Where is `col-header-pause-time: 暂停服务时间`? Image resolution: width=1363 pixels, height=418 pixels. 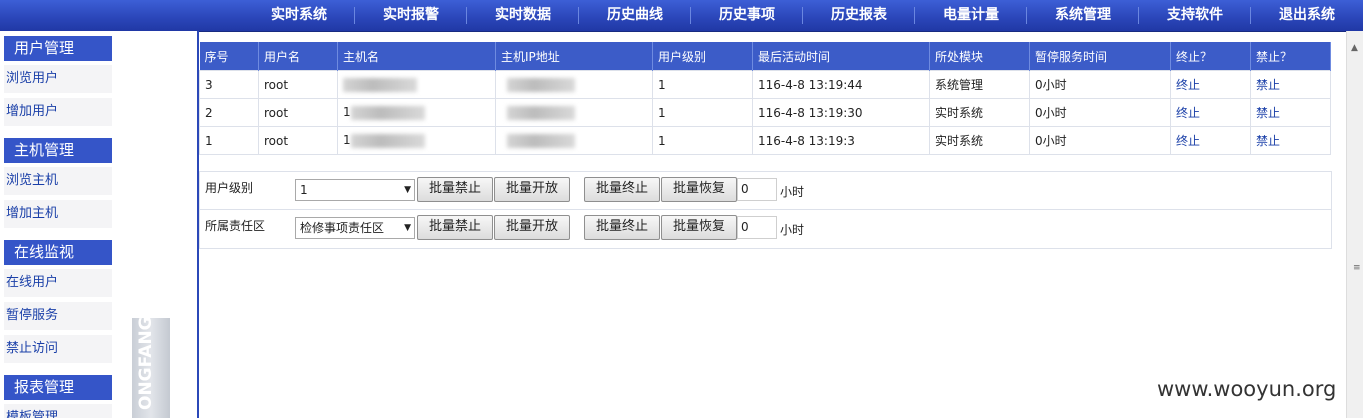
col-header-pause-time: 暂停服务时间 is located at coordinates (1100, 56).